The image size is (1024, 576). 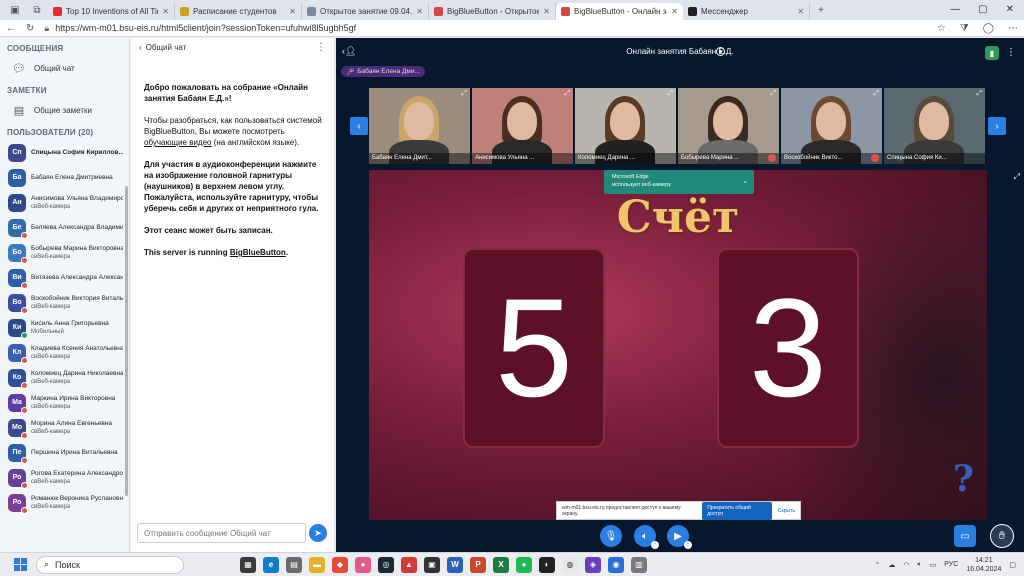 I want to click on tutorial-link: обучающие видео, so click(x=177, y=142).